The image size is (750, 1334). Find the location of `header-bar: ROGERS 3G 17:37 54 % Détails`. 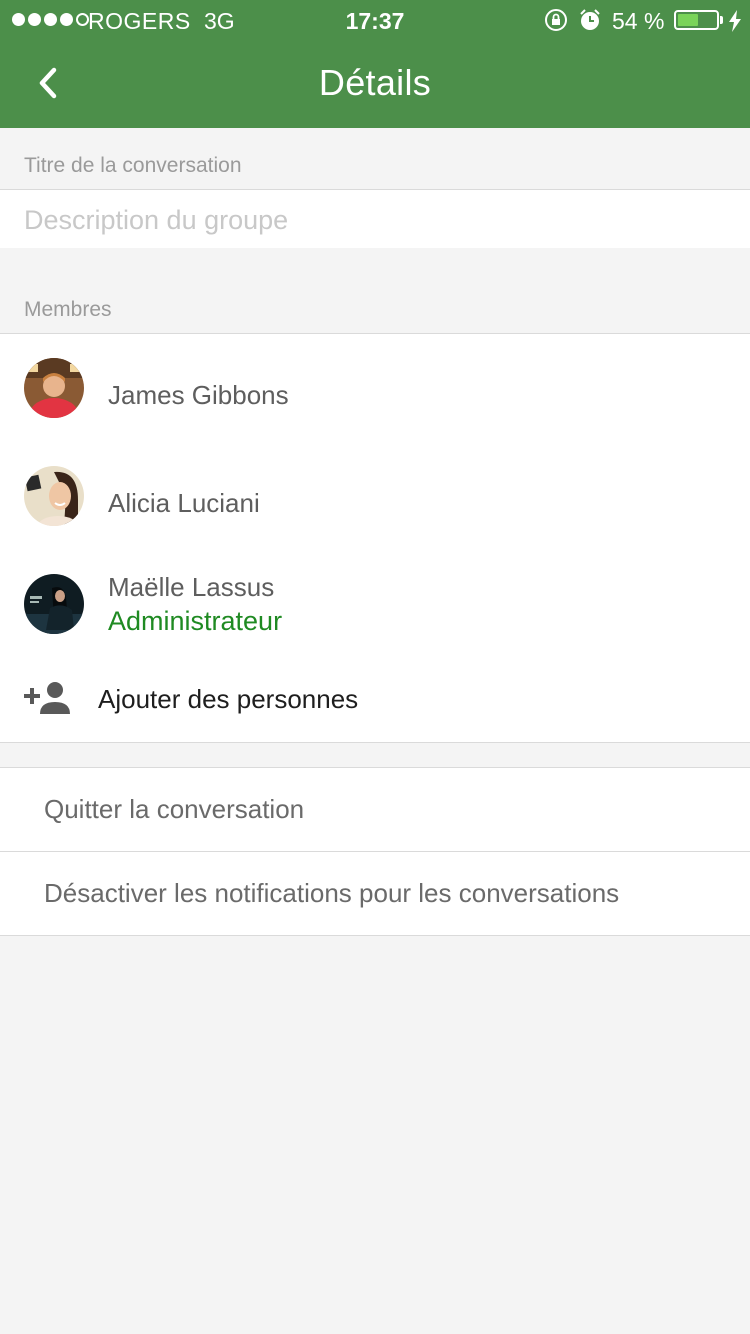

header-bar: ROGERS 3G 17:37 54 % Détails is located at coordinates (375, 64).